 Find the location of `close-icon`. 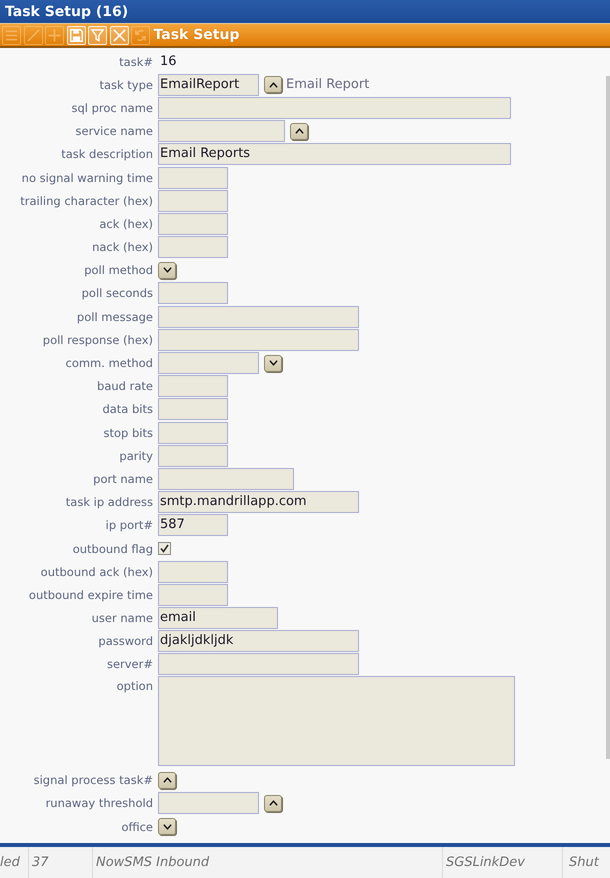

close-icon is located at coordinates (119, 35).